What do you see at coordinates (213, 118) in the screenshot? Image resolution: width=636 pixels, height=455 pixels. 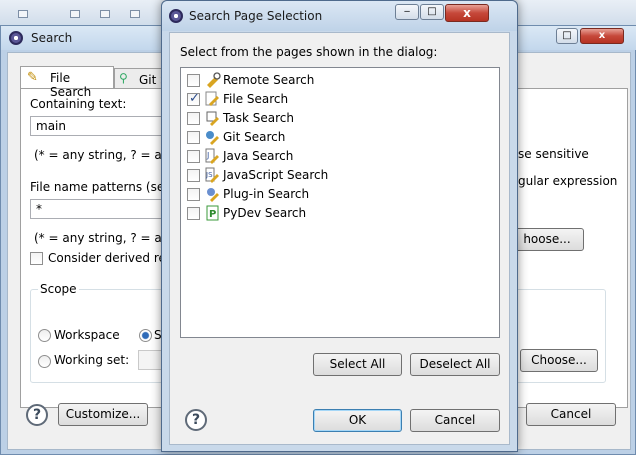 I see `task-search-icon` at bounding box center [213, 118].